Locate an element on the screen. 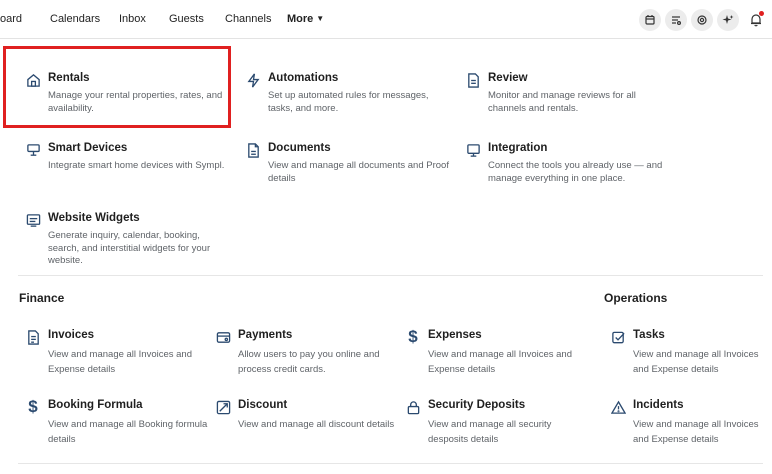 This screenshot has height=474, width=772. calendar-button is located at coordinates (650, 20).